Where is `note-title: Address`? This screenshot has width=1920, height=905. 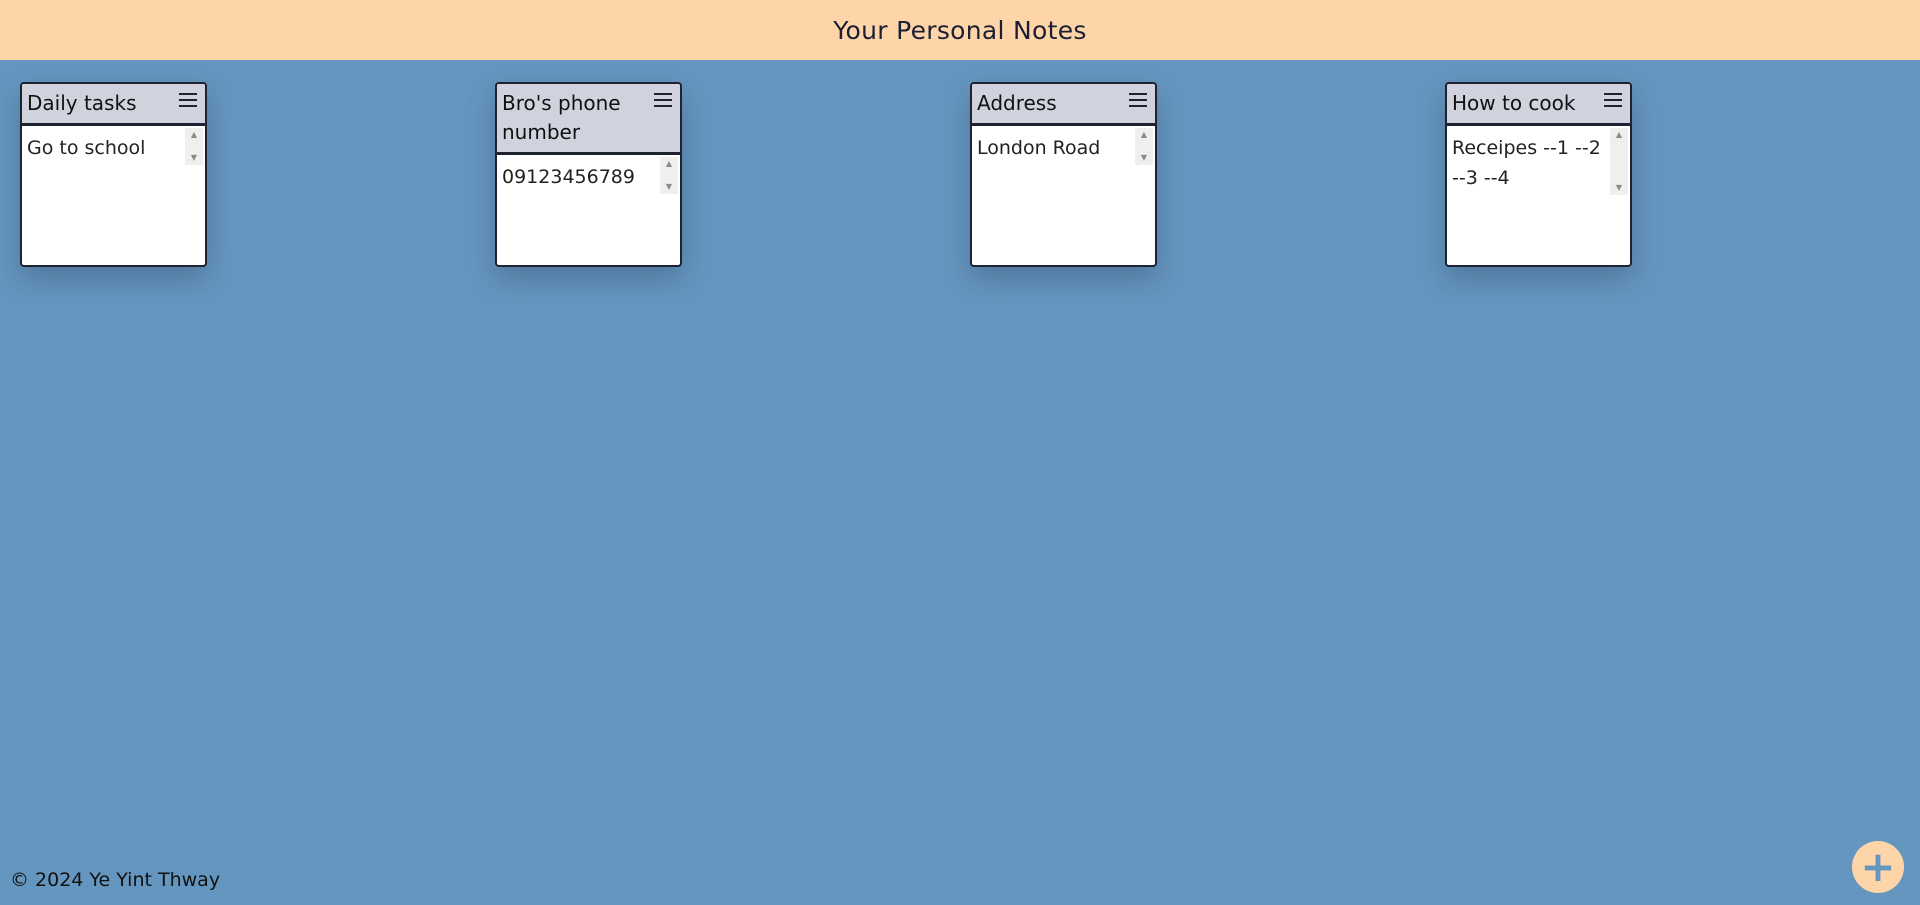 note-title: Address is located at coordinates (1017, 103).